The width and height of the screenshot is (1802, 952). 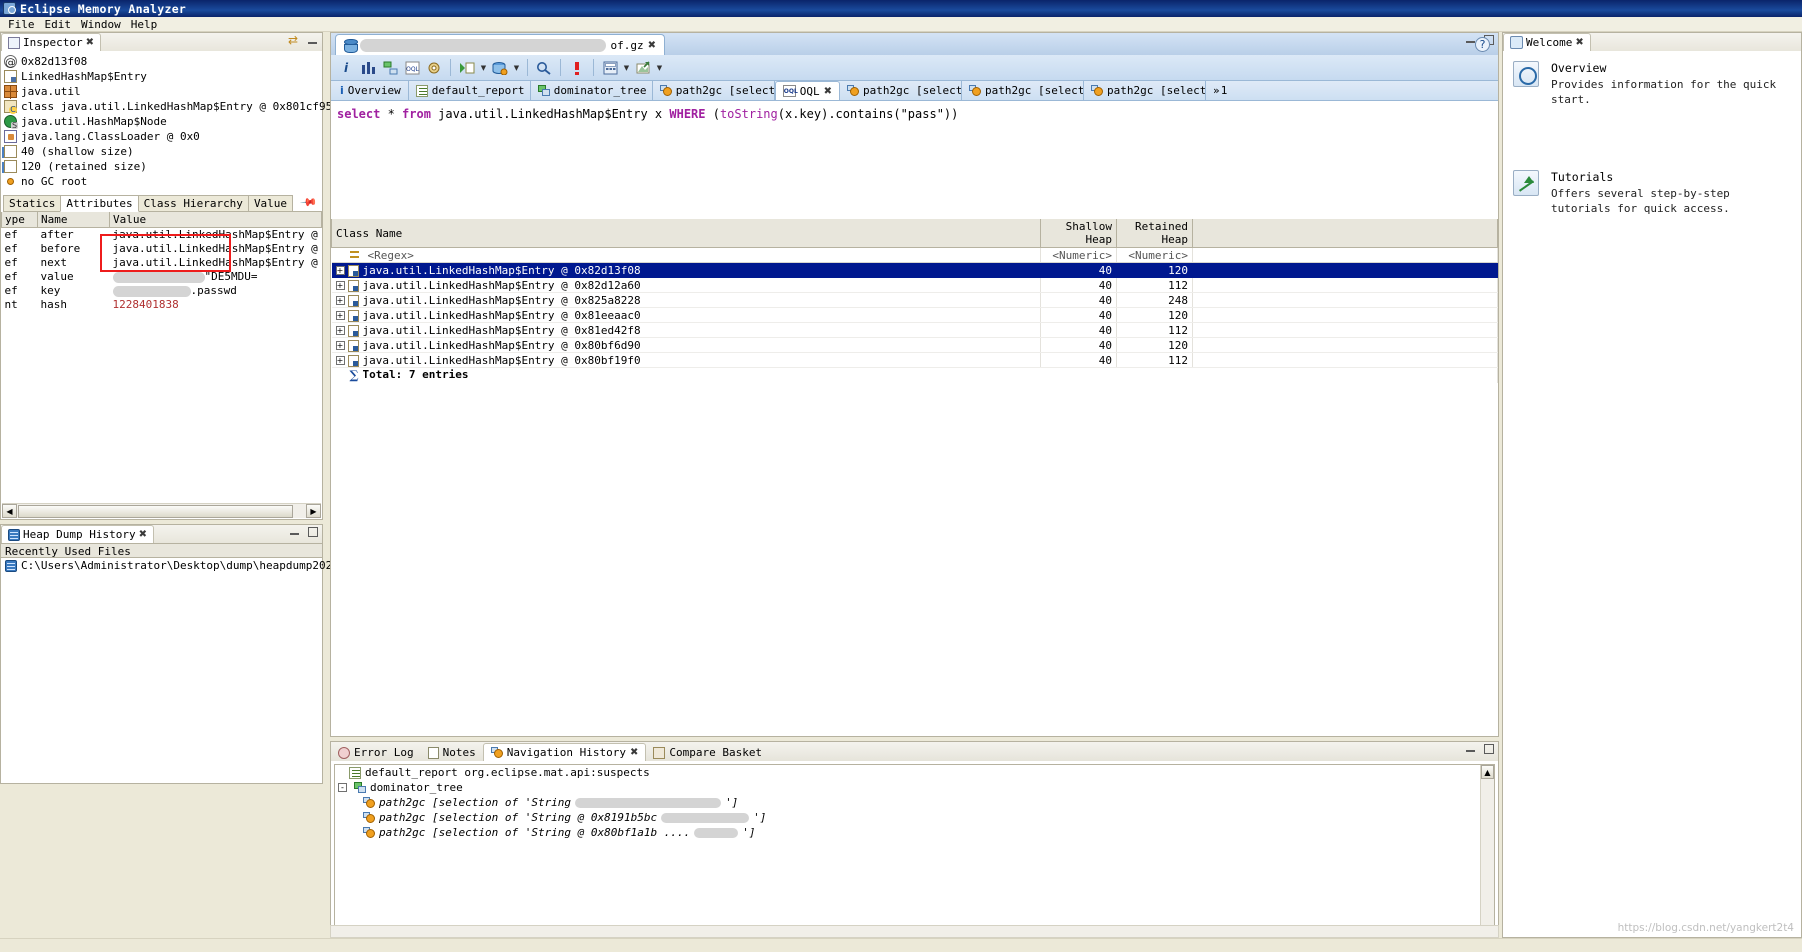 What do you see at coordinates (163, 91) in the screenshot?
I see `list-item: java.util` at bounding box center [163, 91].